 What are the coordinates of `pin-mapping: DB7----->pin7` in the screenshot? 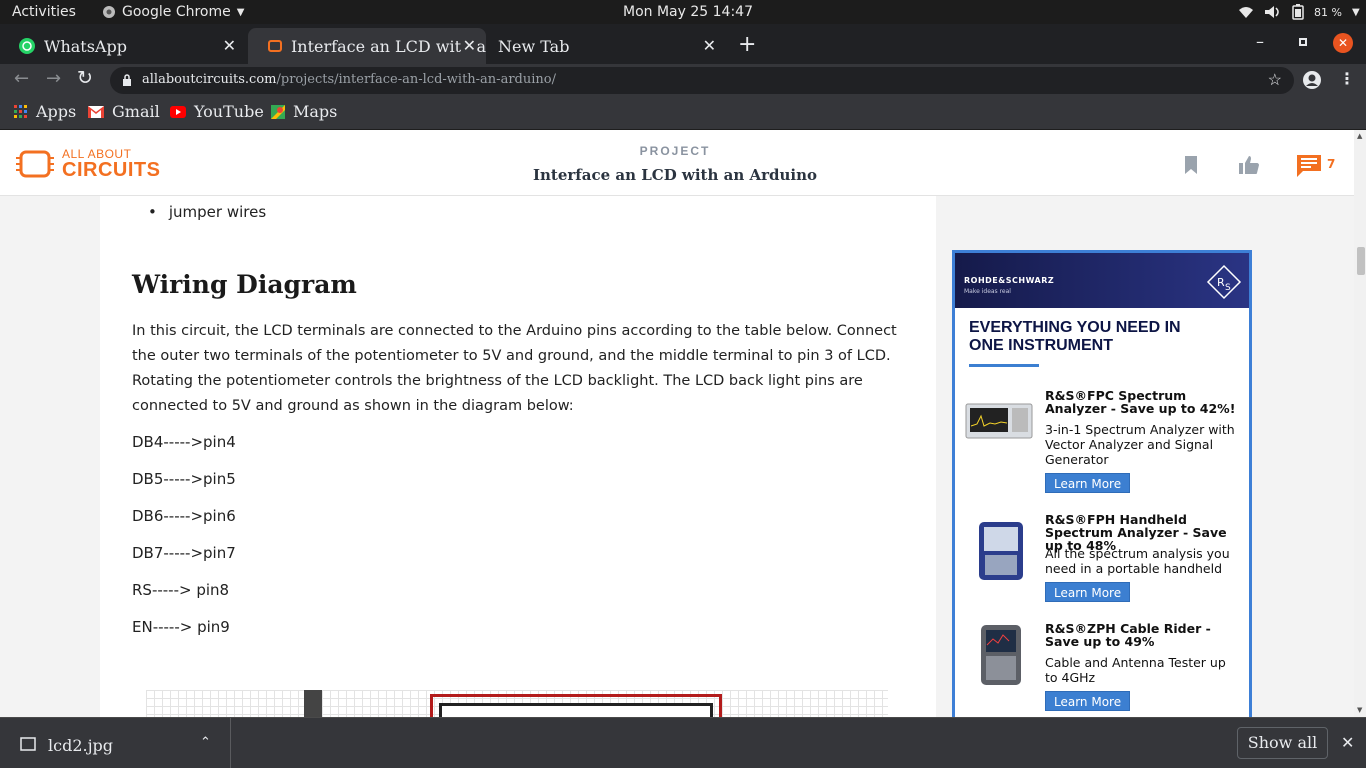 It's located at (184, 553).